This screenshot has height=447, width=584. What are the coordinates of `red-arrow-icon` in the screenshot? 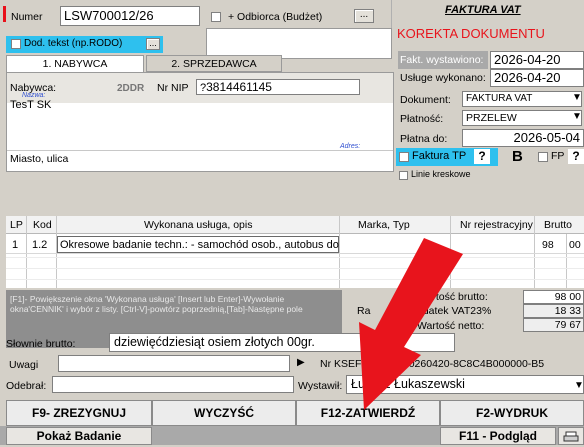 It's located at (411, 324).